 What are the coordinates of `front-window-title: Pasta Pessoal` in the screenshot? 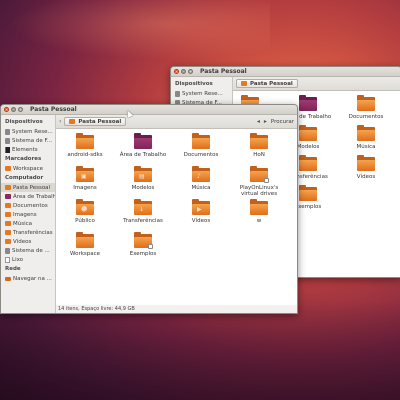 It's located at (53, 109).